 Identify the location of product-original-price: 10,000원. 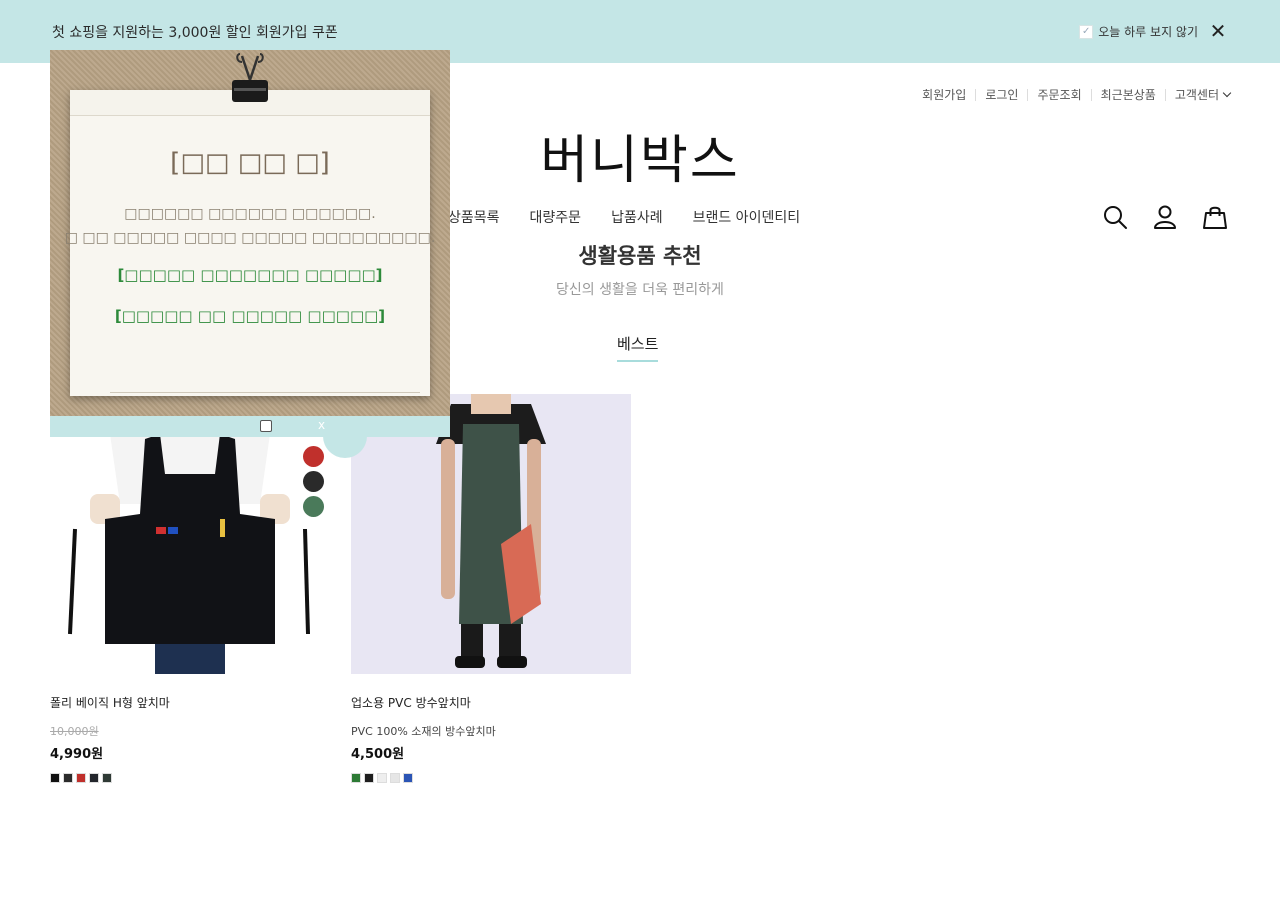
(74, 731).